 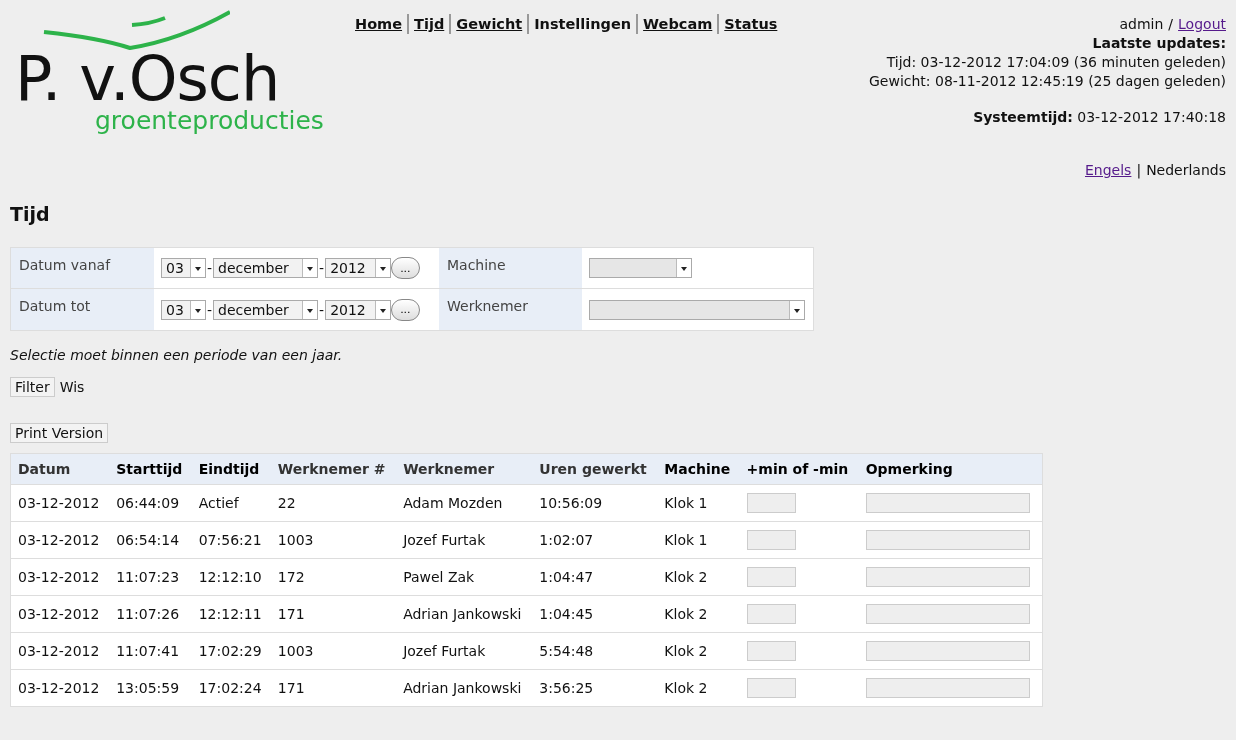 I want to click on update-line: Tijd: 03-12-2012 17:04:09 (36 minuten geleden), so click(x=1056, y=62).